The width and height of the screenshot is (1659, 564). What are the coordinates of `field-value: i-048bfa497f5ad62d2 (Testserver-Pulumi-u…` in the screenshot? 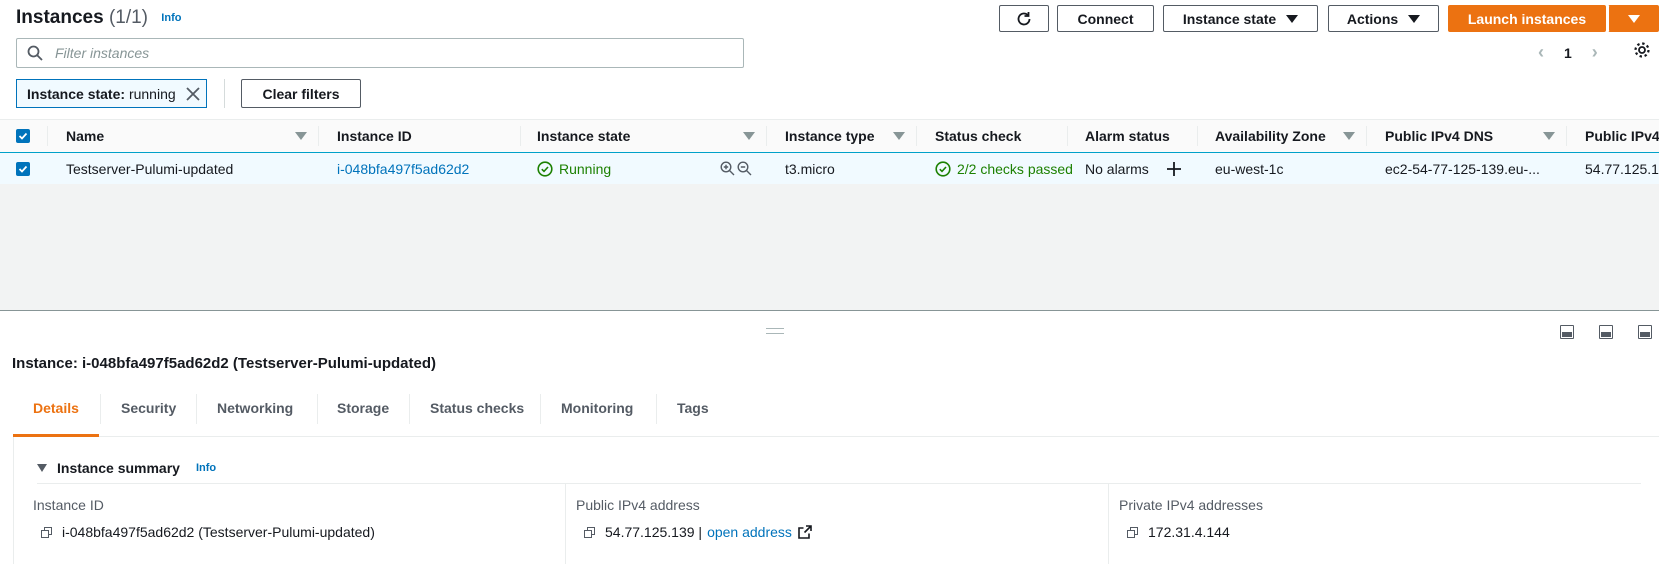 It's located at (218, 532).